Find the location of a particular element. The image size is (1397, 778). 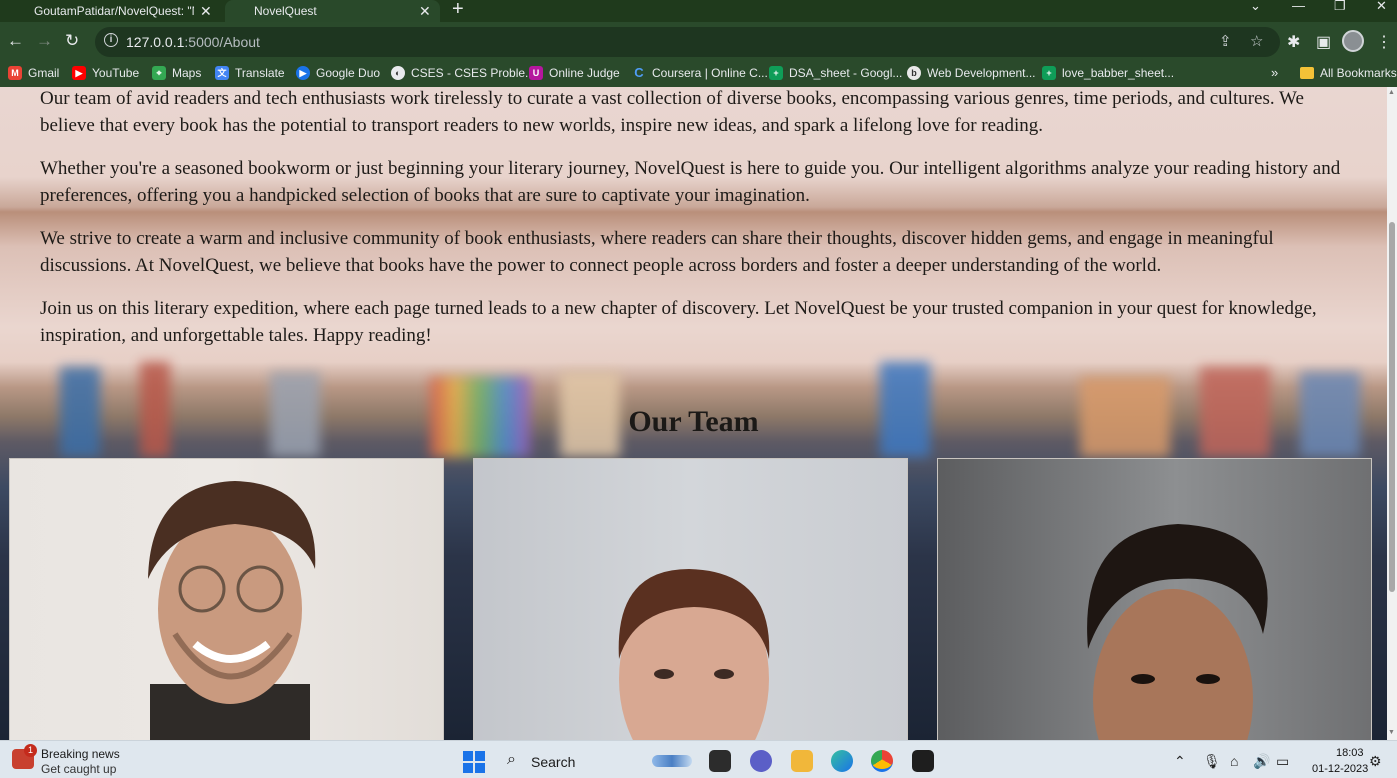

bookmark-star-icon: ☆ is located at coordinates (1256, 41).